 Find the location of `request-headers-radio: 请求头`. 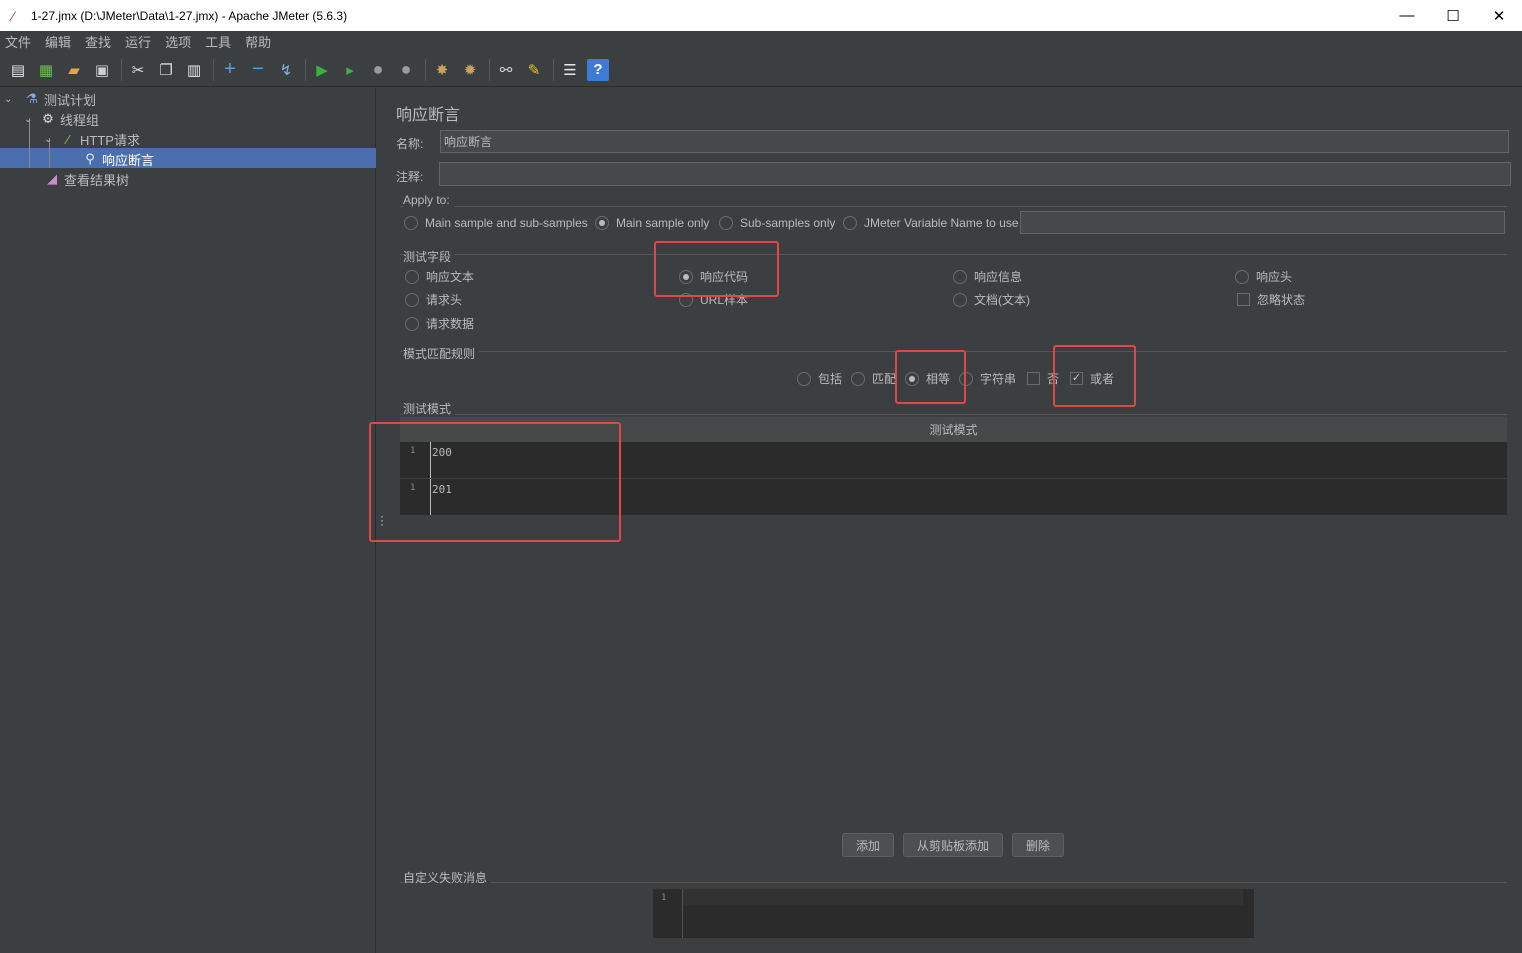

request-headers-radio: 请求头 is located at coordinates (433, 299).